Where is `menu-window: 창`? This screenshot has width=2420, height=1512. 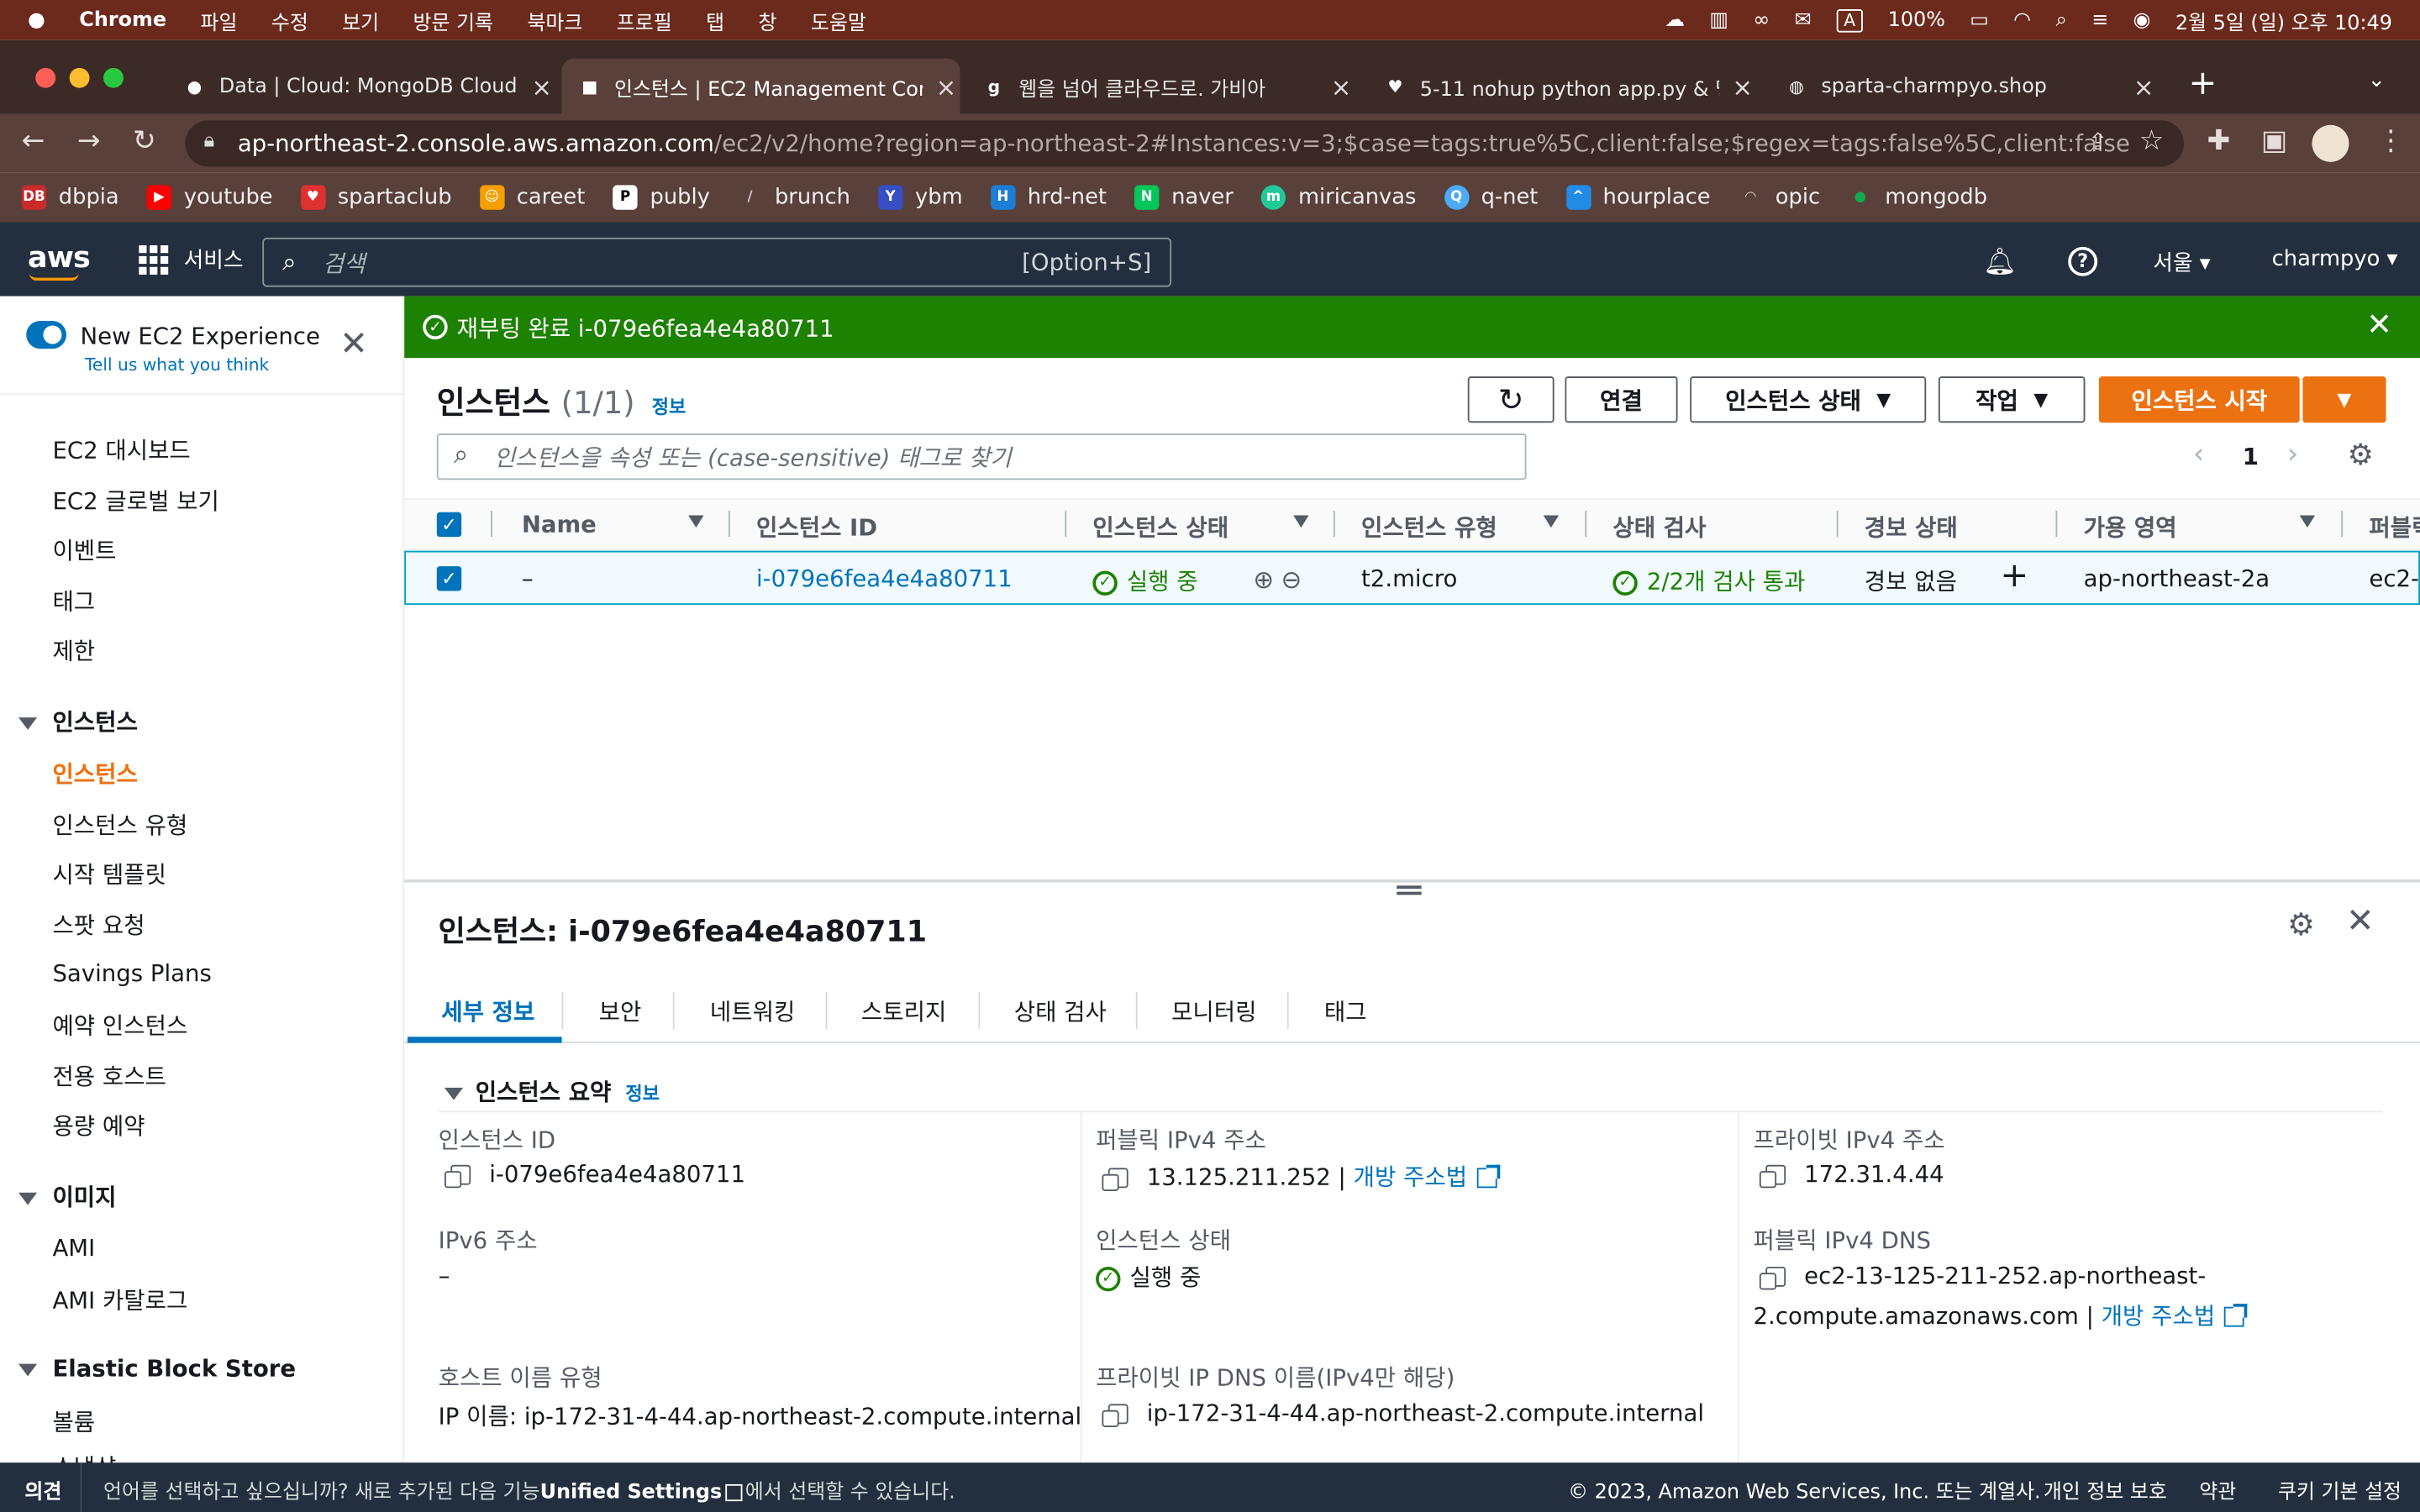
menu-window: 창 is located at coordinates (767, 20).